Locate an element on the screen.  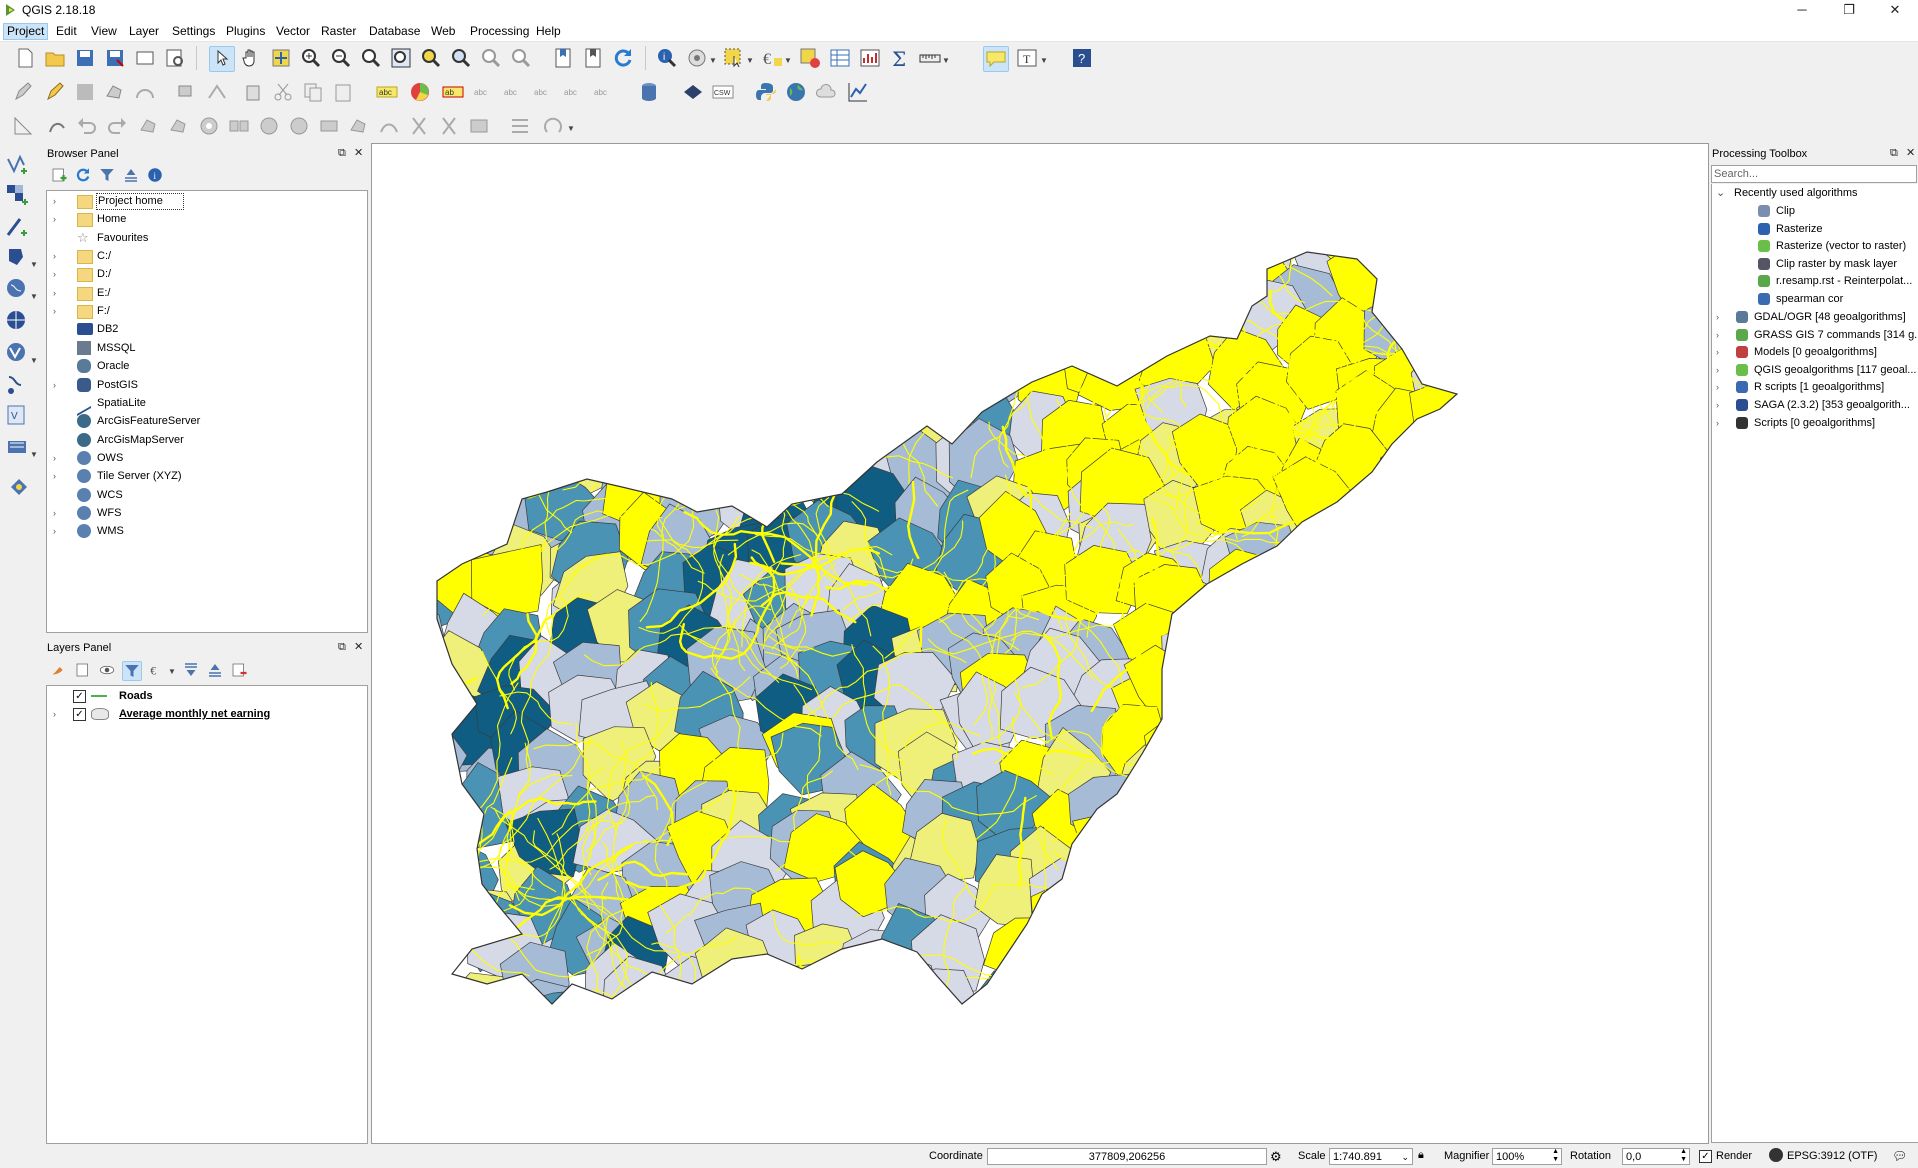
rotate-feature-icon is located at coordinates (149, 126).